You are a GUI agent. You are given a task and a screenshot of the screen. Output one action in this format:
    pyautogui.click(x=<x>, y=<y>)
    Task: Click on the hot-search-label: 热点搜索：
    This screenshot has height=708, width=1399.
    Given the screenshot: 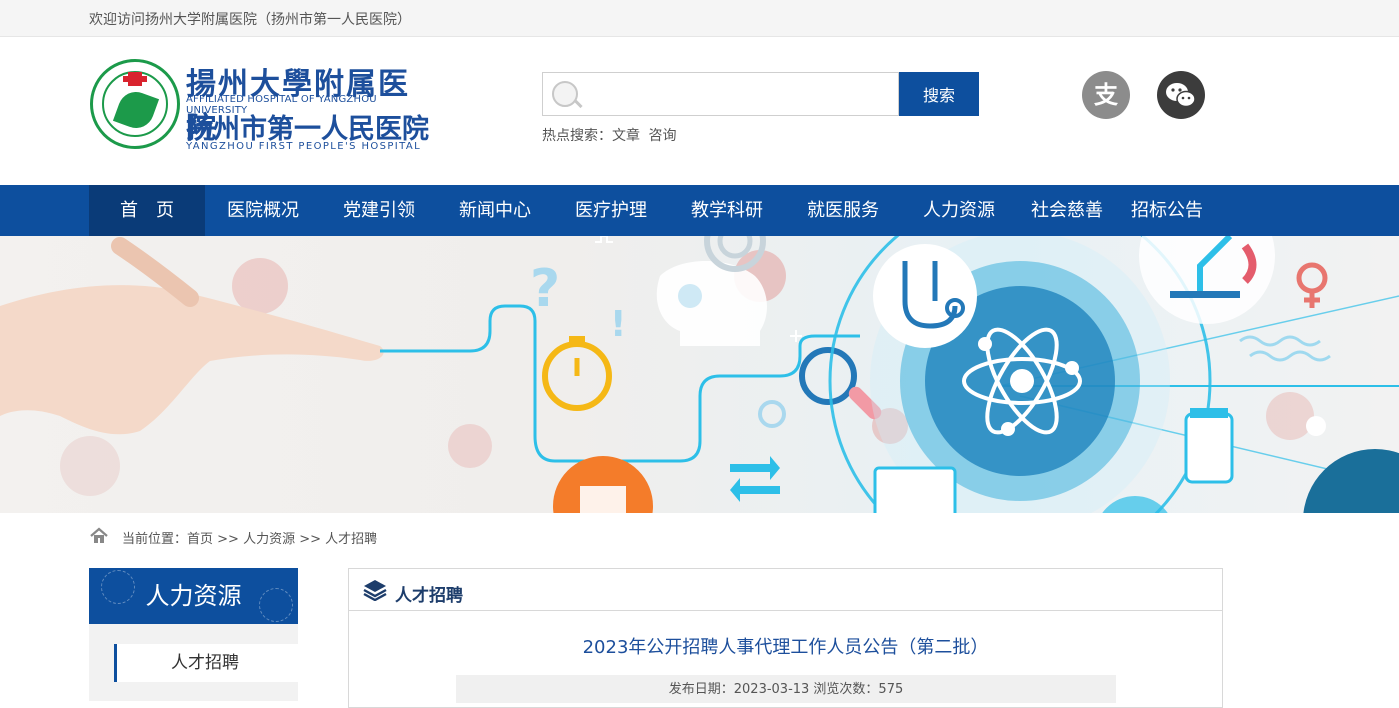 What is the action you would take?
    pyautogui.click(x=577, y=136)
    